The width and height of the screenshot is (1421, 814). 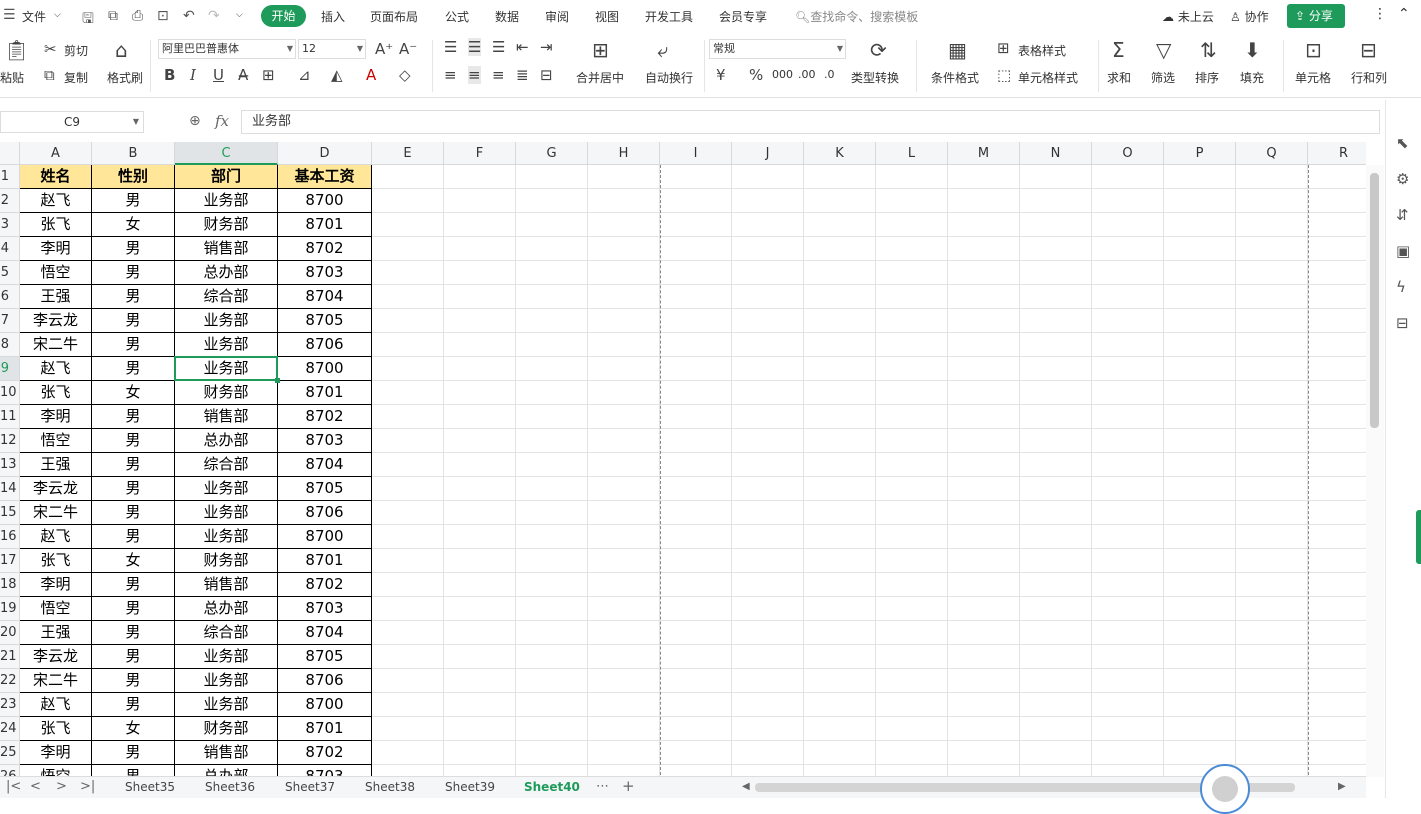 What do you see at coordinates (474, 75) in the screenshot?
I see `align-center-icon: ≡` at bounding box center [474, 75].